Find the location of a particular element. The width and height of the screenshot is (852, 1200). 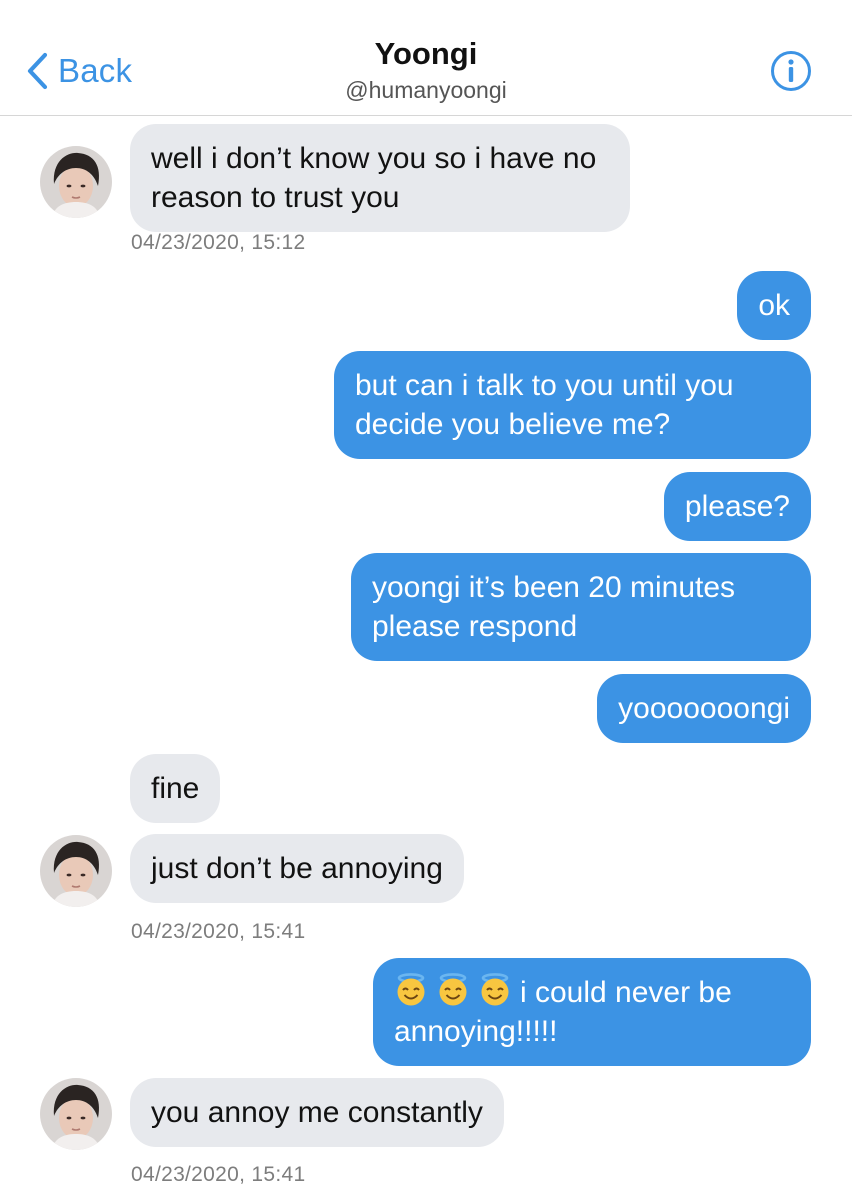

received-message: fine is located at coordinates (175, 788).